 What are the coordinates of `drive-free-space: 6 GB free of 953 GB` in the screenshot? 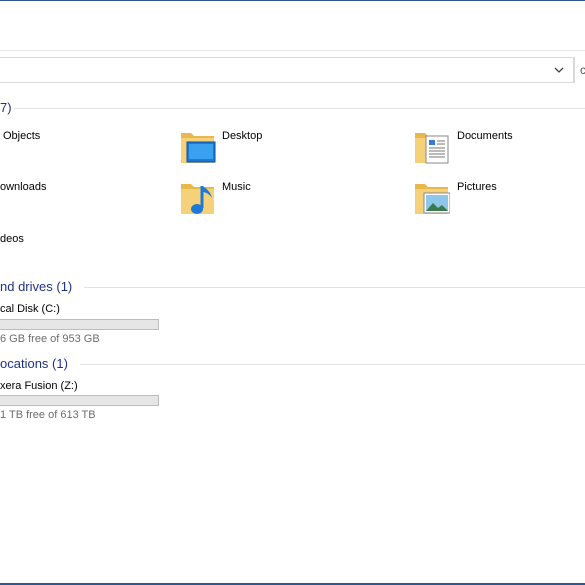 It's located at (50, 339).